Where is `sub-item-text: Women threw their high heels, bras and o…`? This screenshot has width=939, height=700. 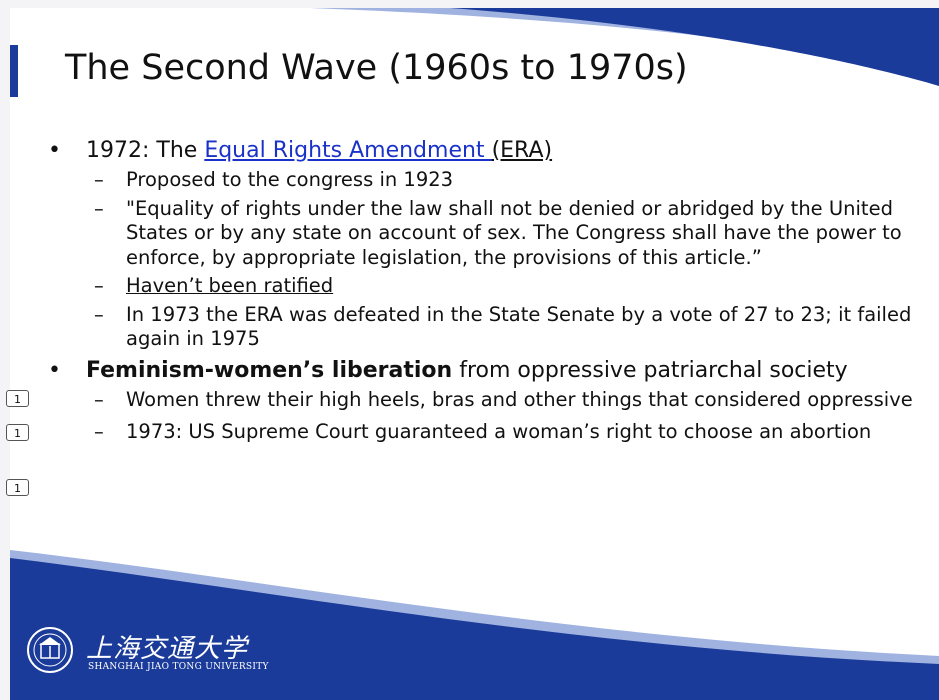
sub-item-text: Women threw their high heels, bras and o… is located at coordinates (519, 399).